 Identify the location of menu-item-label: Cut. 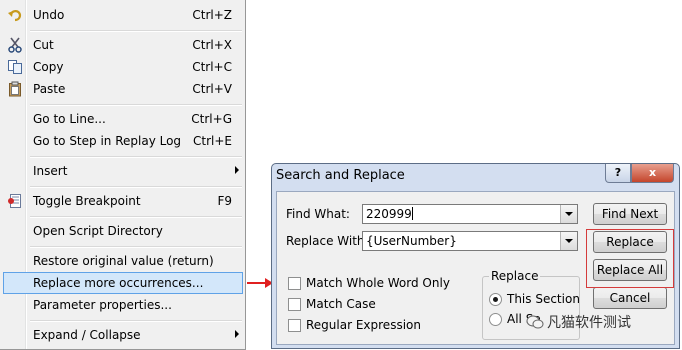
(43, 45).